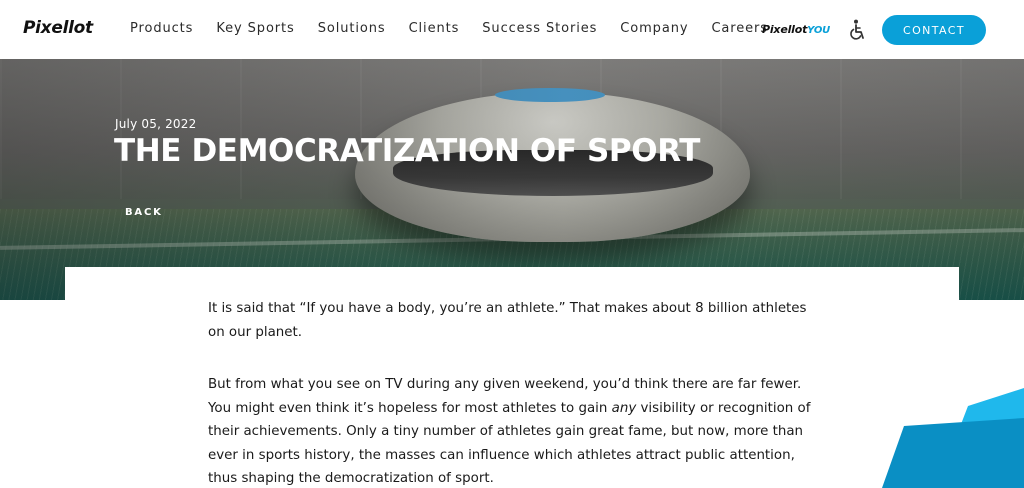 This screenshot has width=1024, height=488. What do you see at coordinates (934, 30) in the screenshot?
I see `contact-button: CONTACT` at bounding box center [934, 30].